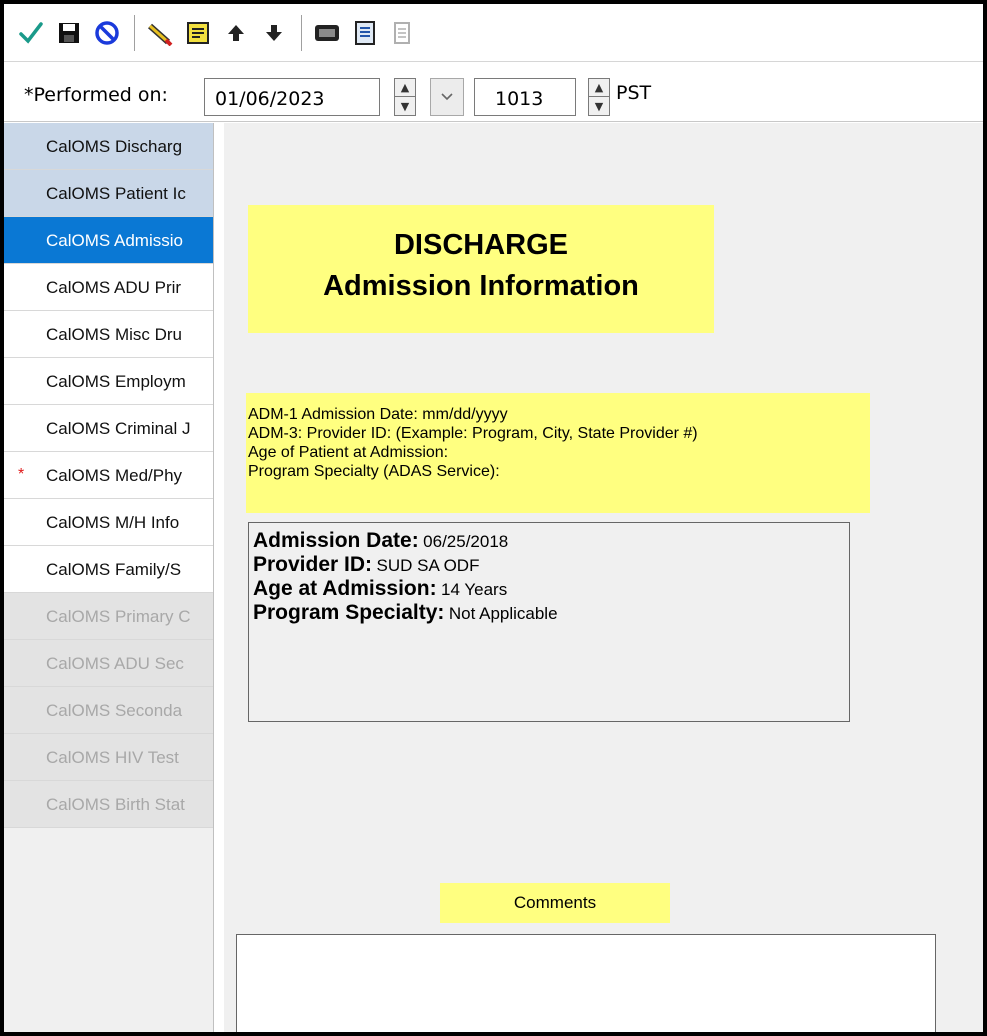  Describe the element at coordinates (447, 97) in the screenshot. I see `date-dropdown-chevron-icon` at that location.